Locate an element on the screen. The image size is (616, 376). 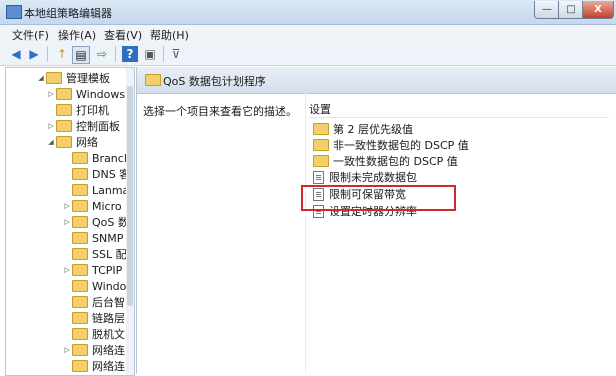
tree-item-link-layer: 链路层 is located at coordinates (93, 318).